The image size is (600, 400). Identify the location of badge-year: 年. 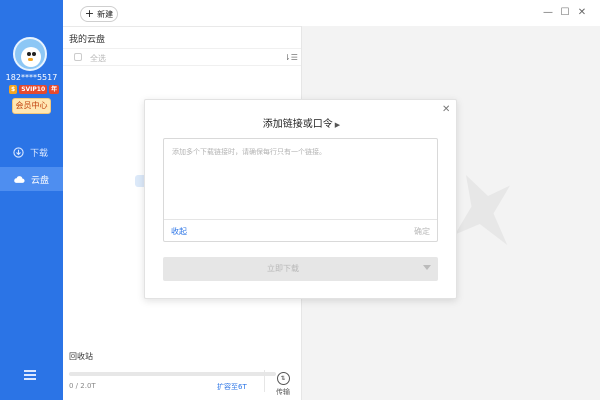
(54, 89).